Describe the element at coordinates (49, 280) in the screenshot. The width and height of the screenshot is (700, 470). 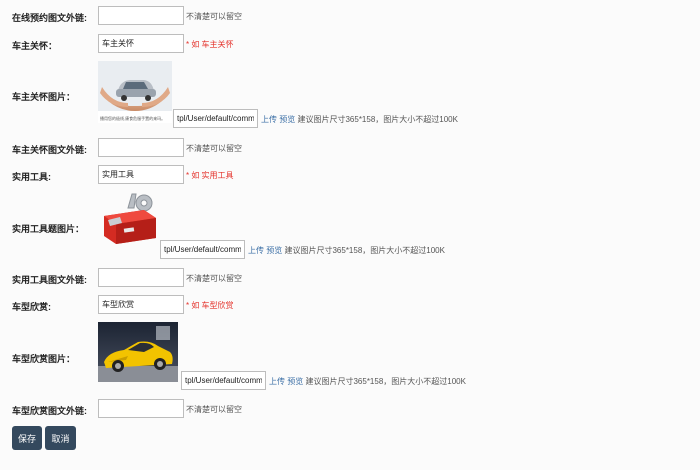
I see `tools-link-label: 实用工具图文外链:` at that location.